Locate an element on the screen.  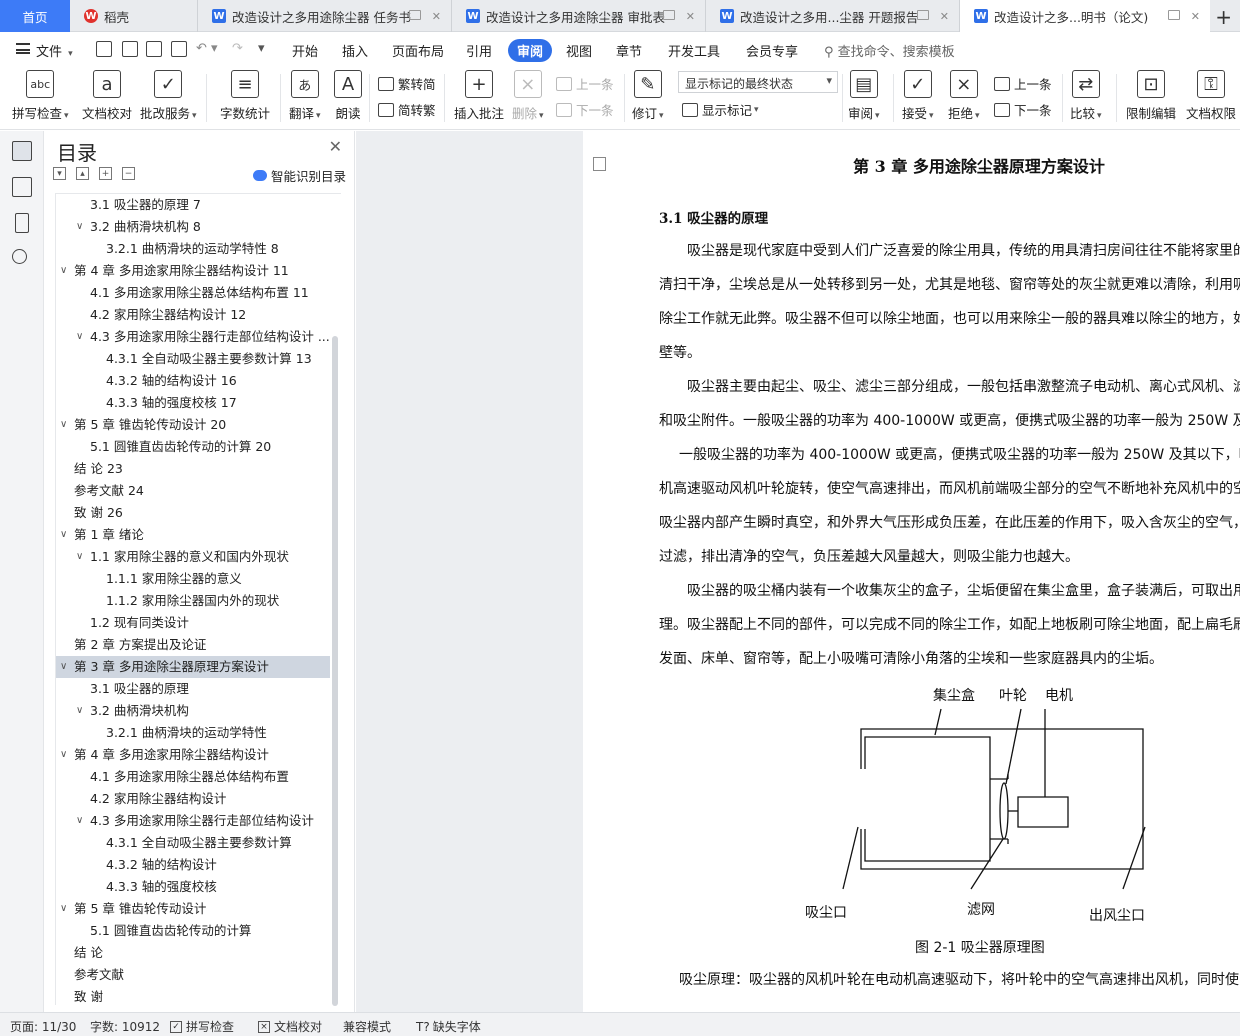
toc-item: 致 谢 26 is located at coordinates (193, 513).